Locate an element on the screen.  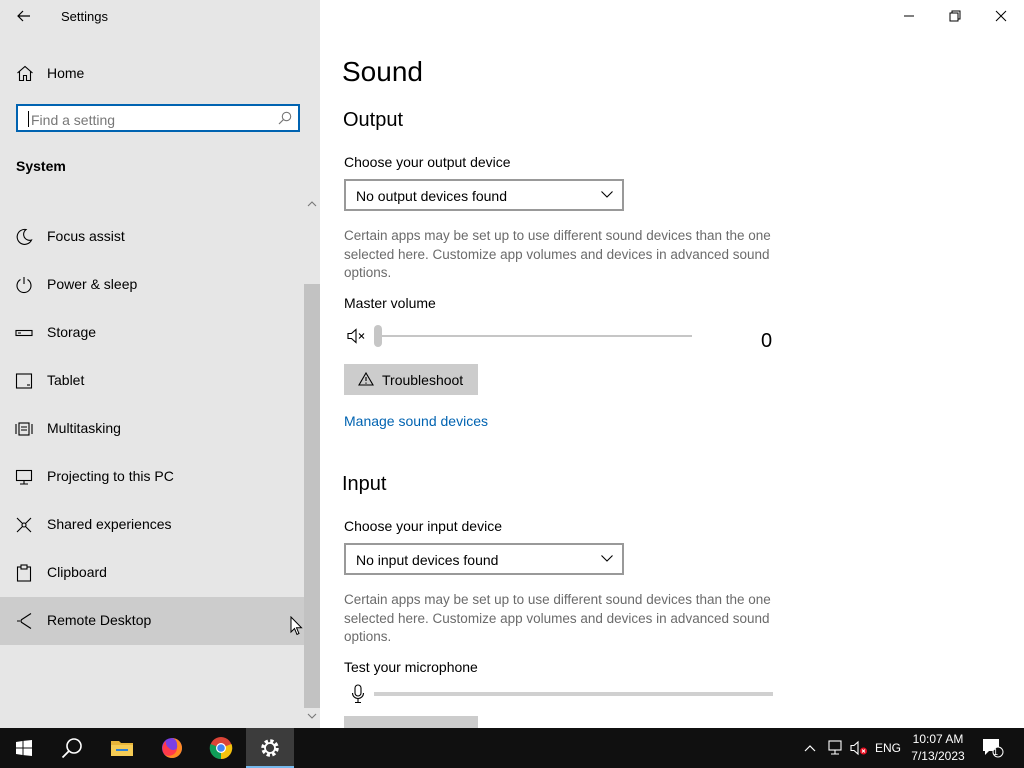
chevron-up-icon is located at coordinates (810, 748).